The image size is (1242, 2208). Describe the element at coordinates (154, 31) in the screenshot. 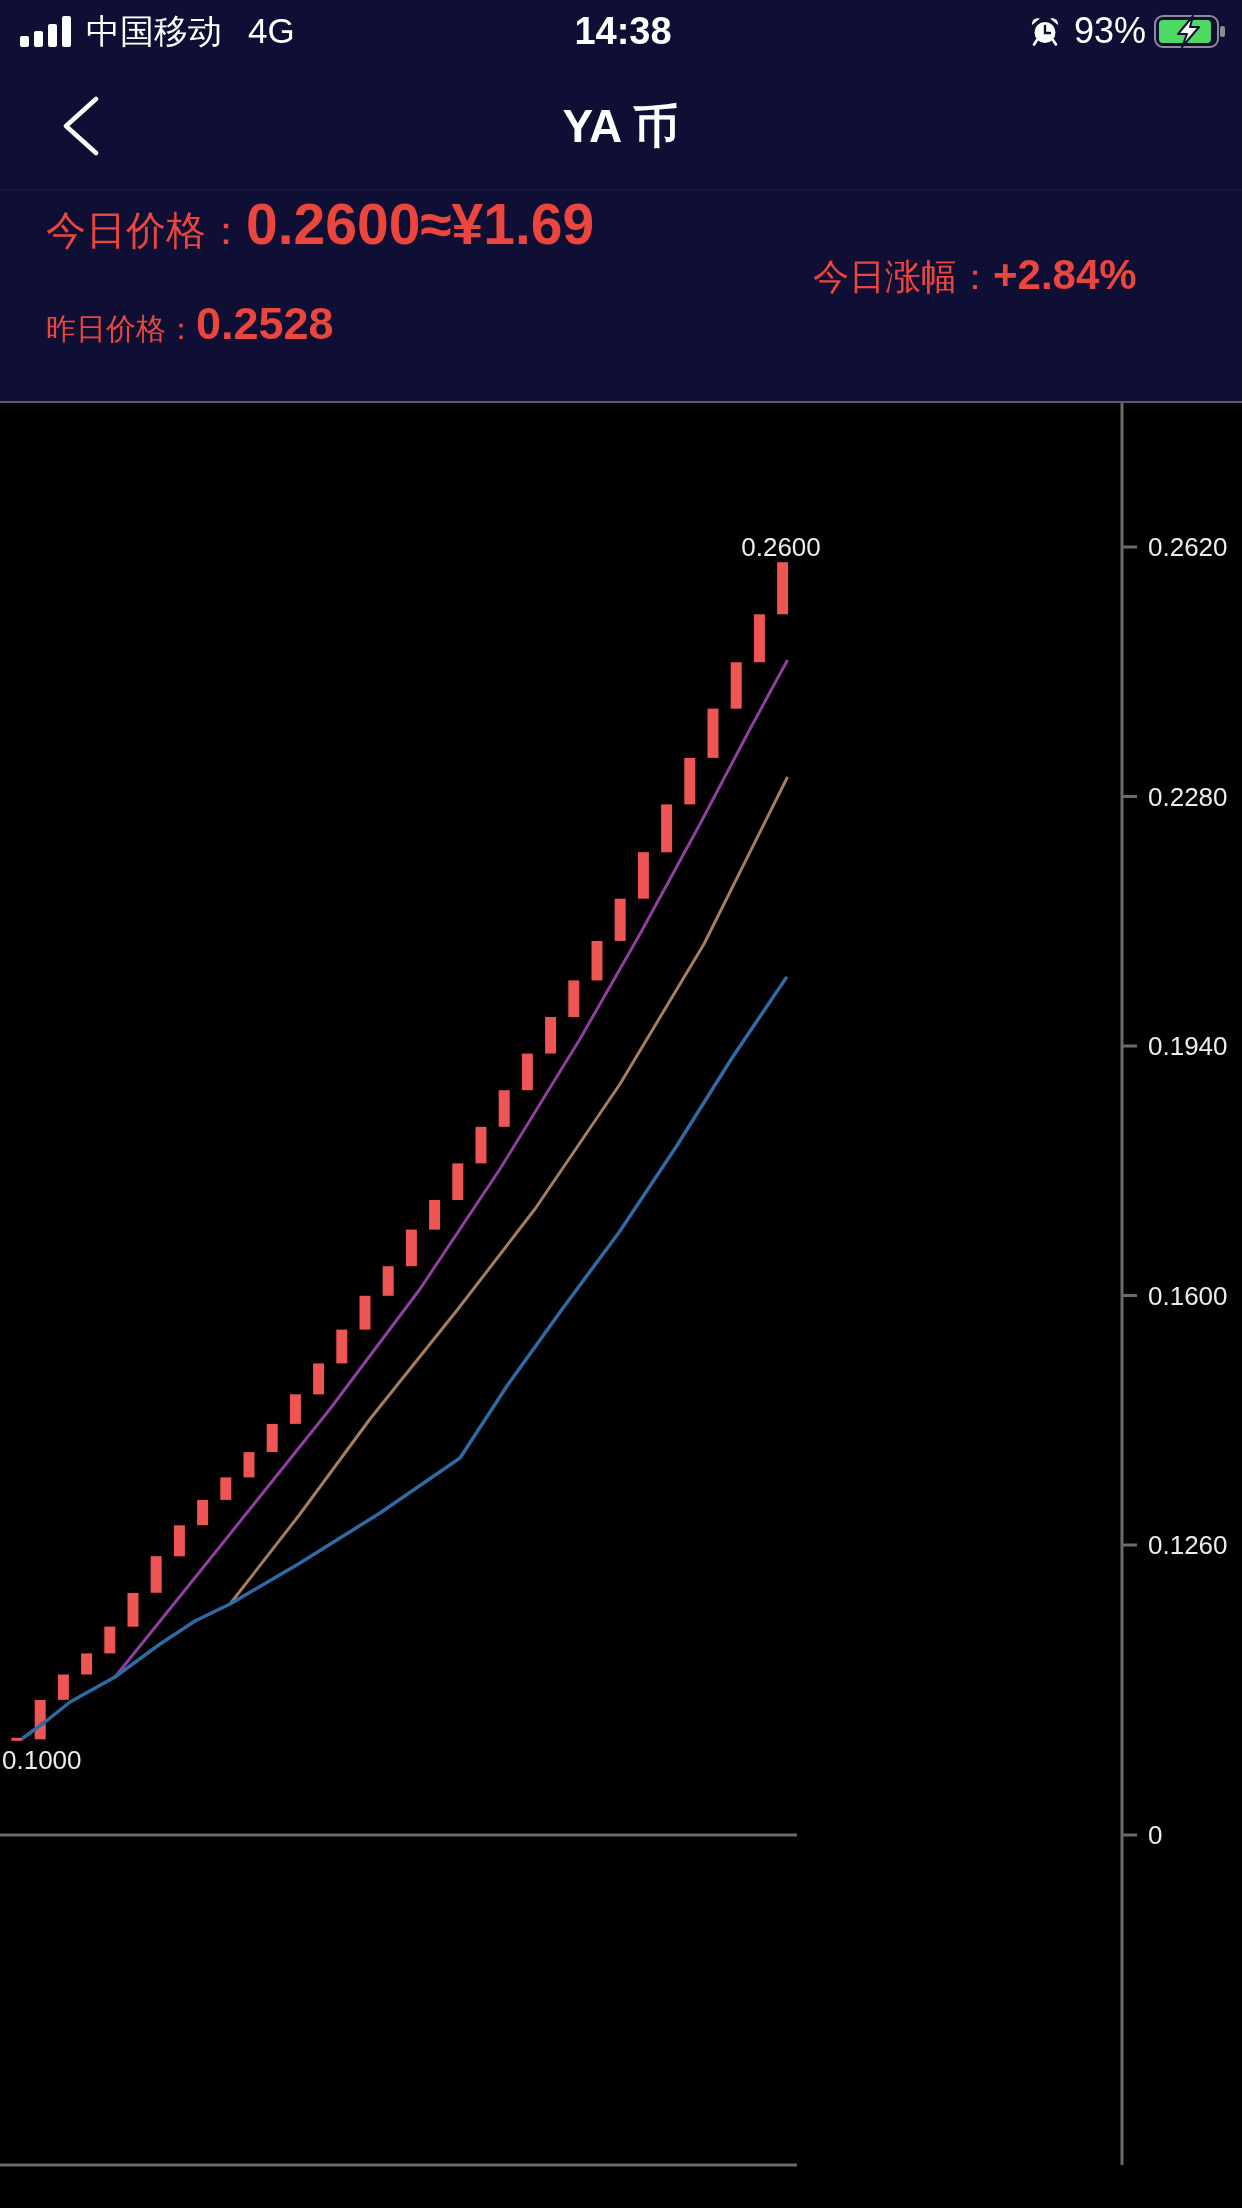

I see `carrier-name: 中国移动` at that location.